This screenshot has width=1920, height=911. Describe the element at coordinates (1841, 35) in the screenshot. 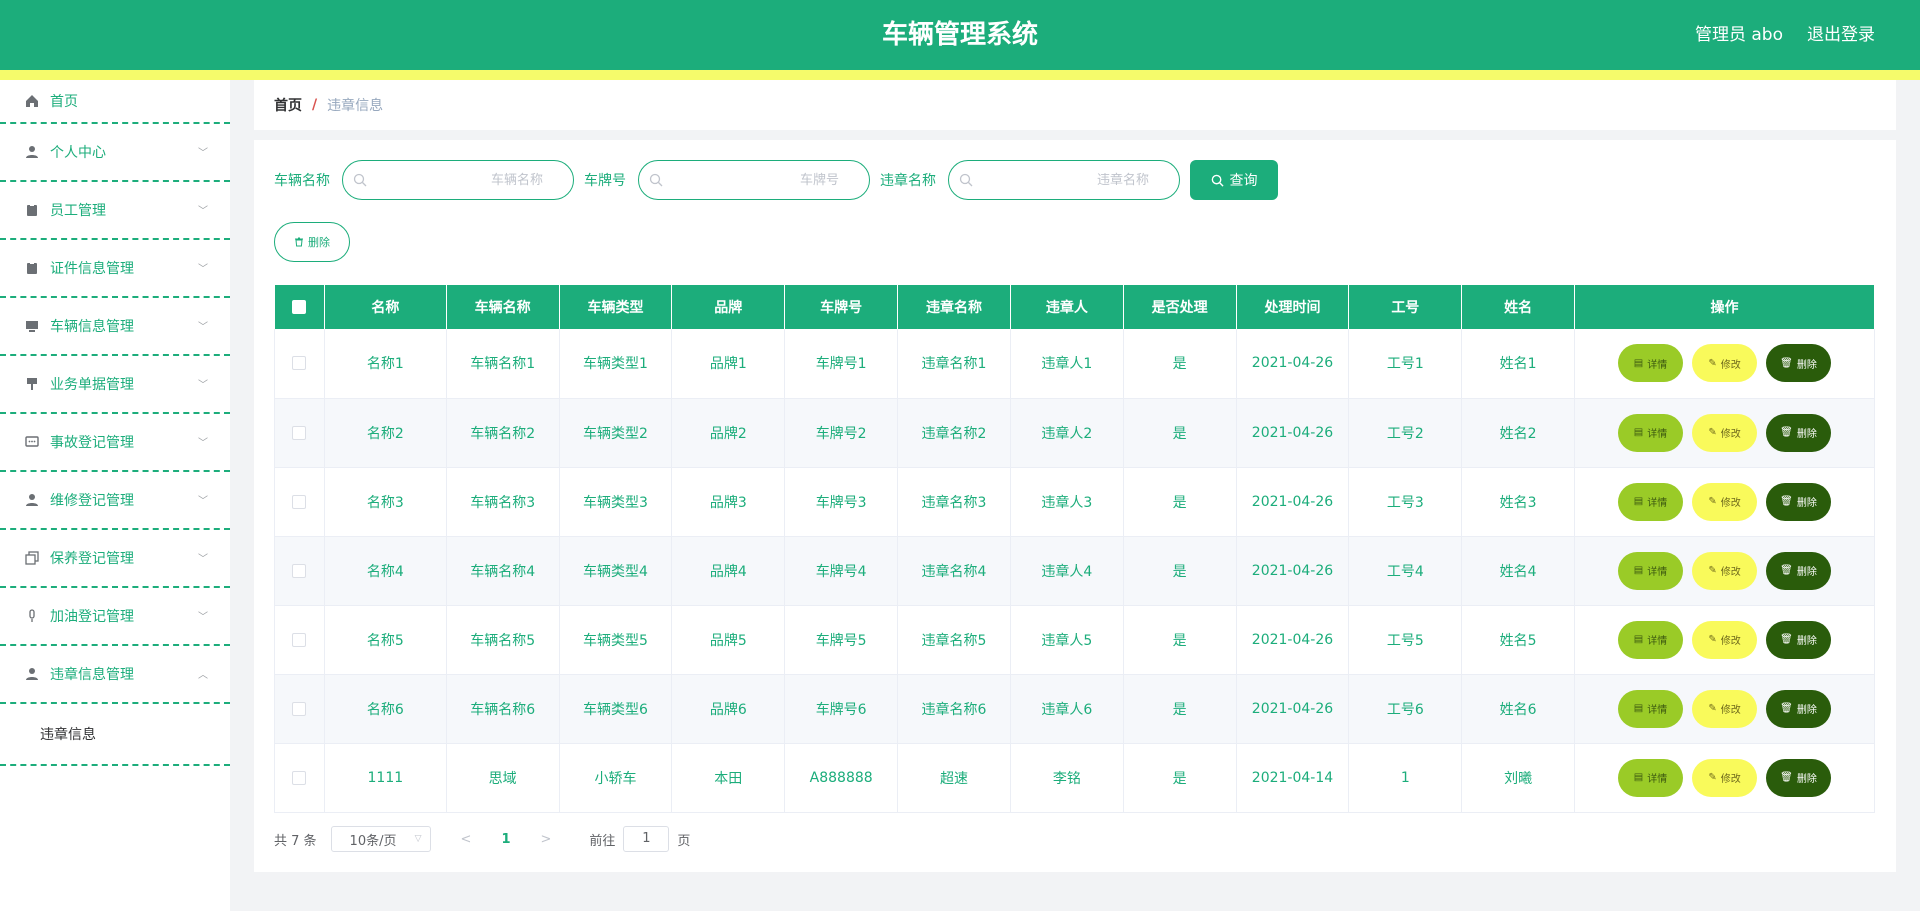

I see `logout-link: 退出登录` at that location.